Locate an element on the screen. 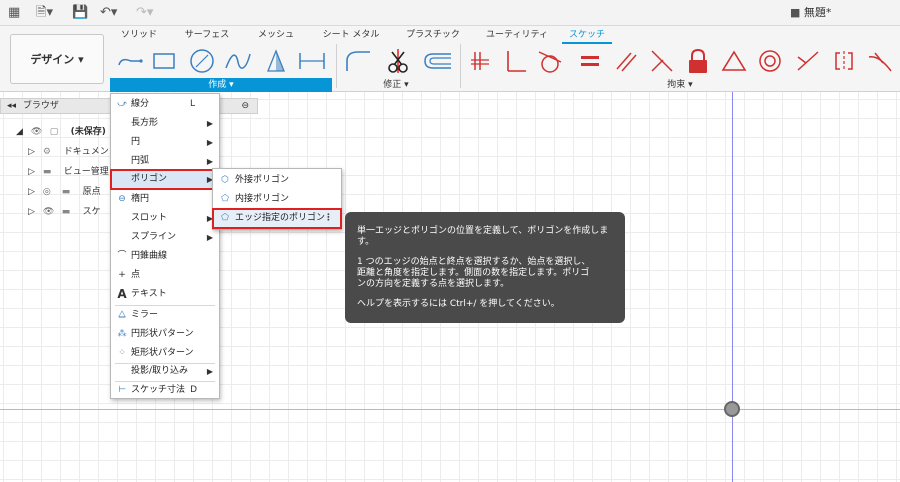 The image size is (900, 482). menu-item-sketch-dimension: ⊢ スケッチ寸法 D is located at coordinates (165, 390).